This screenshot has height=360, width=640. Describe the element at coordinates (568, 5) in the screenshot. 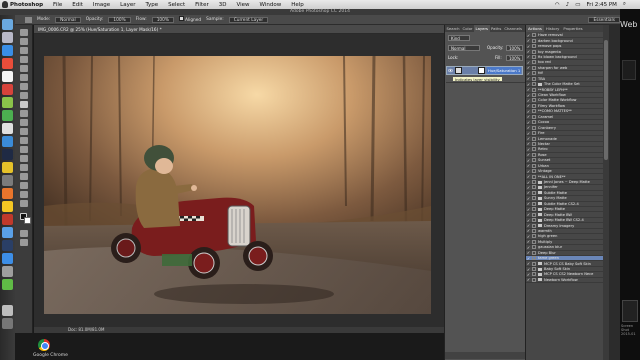

I see `volume-icon: ♪` at that location.